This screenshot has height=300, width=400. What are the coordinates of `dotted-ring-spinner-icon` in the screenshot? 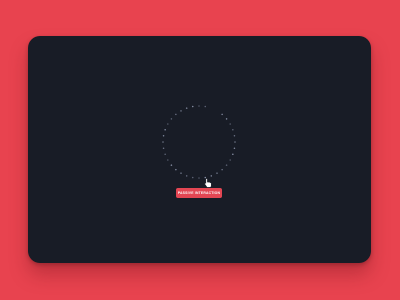 It's located at (199, 142).